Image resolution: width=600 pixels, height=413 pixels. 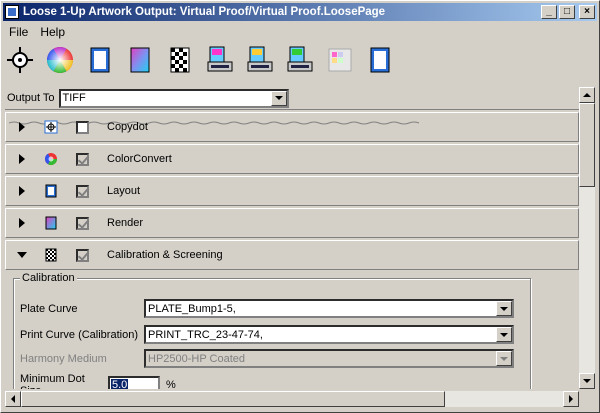 What do you see at coordinates (52, 32) in the screenshot?
I see `menu-help: Help` at bounding box center [52, 32].